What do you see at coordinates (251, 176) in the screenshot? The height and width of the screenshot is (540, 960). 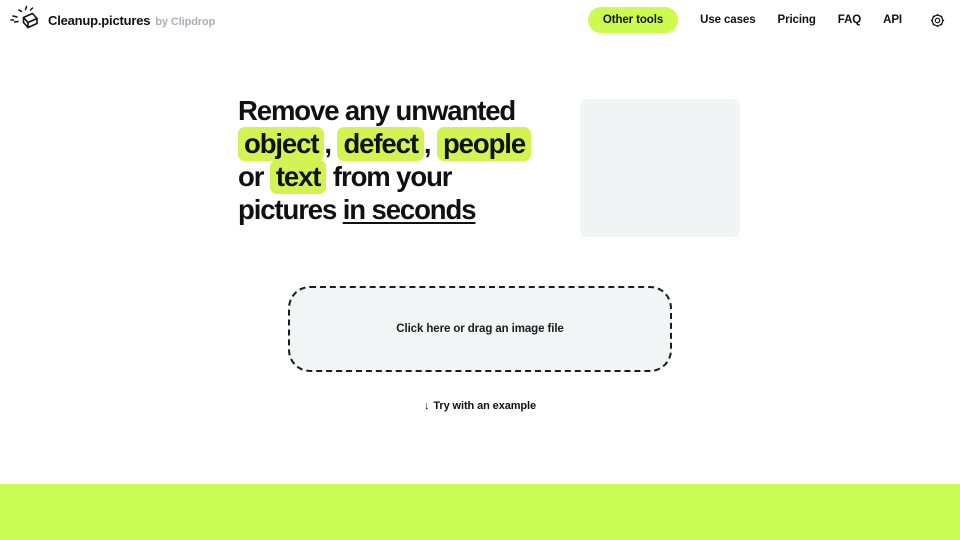 I see `headline-part2: or` at bounding box center [251, 176].